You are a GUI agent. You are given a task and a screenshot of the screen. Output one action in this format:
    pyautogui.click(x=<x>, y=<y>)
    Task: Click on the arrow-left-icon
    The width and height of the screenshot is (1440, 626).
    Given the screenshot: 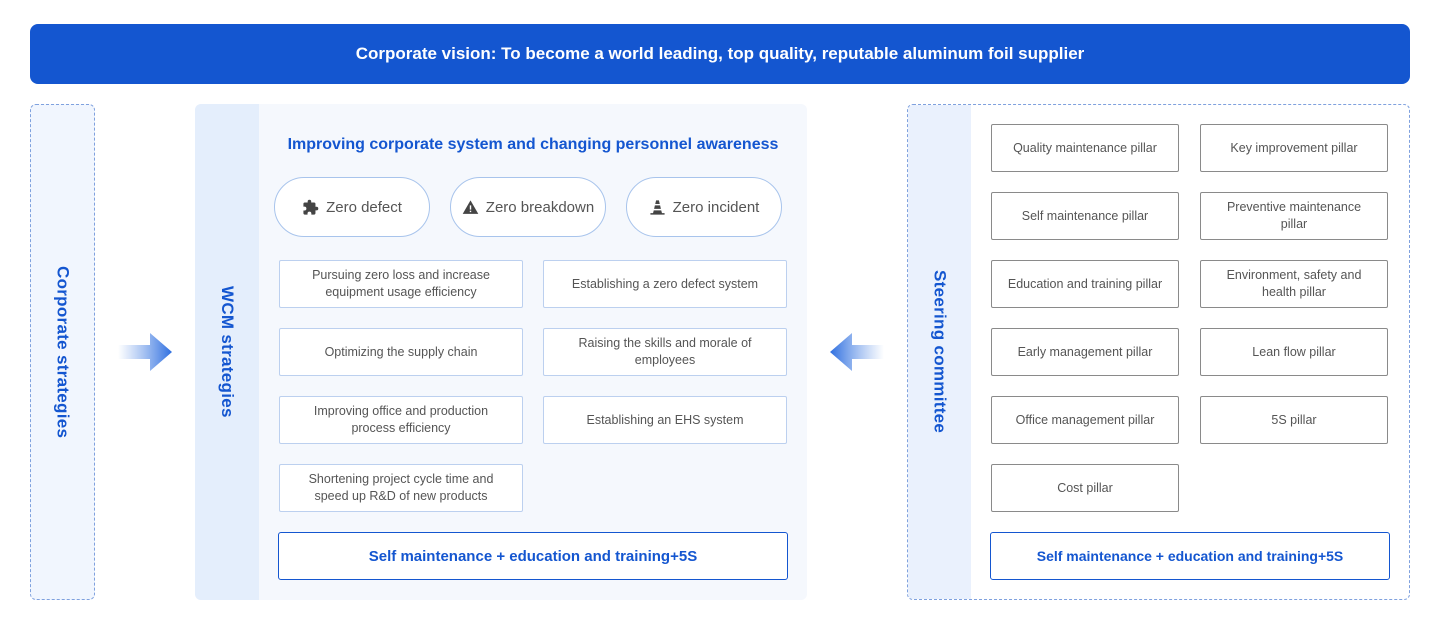 What is the action you would take?
    pyautogui.click(x=857, y=352)
    